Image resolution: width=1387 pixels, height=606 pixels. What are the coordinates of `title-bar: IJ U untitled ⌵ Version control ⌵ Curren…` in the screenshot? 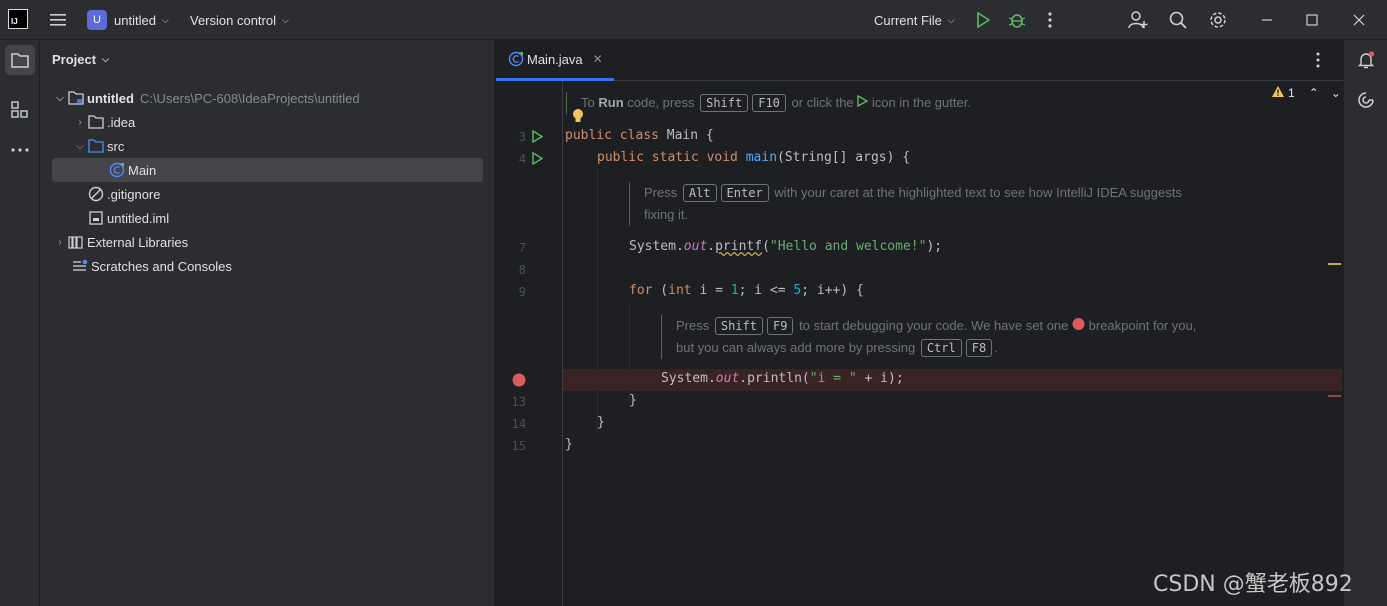 It's located at (693, 20).